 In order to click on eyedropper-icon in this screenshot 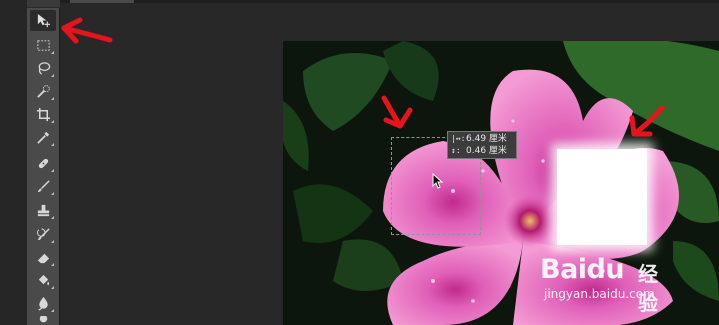, I will do `click(42, 137)`.